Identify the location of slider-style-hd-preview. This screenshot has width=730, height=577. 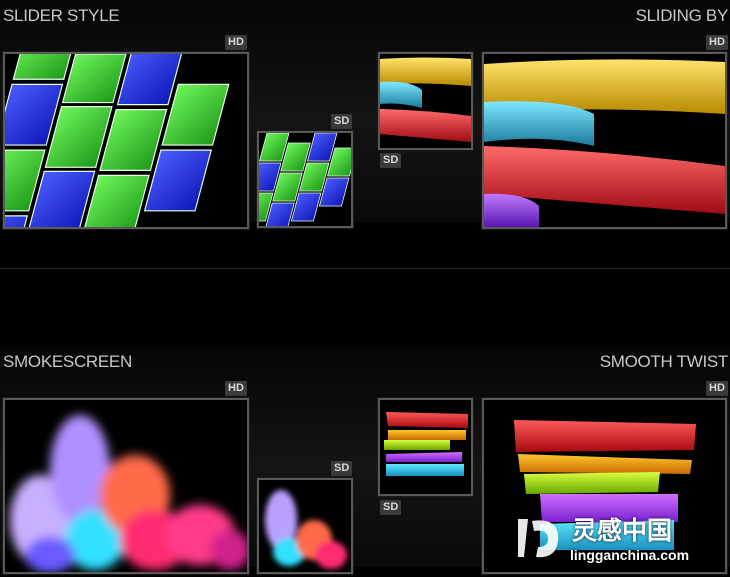
(126, 140).